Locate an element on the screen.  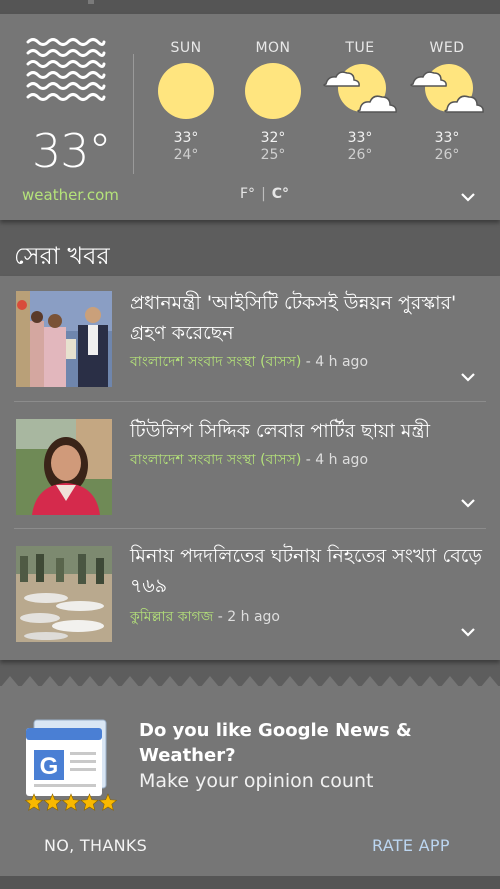
unit-toggle: F° | C° is located at coordinates (264, 194).